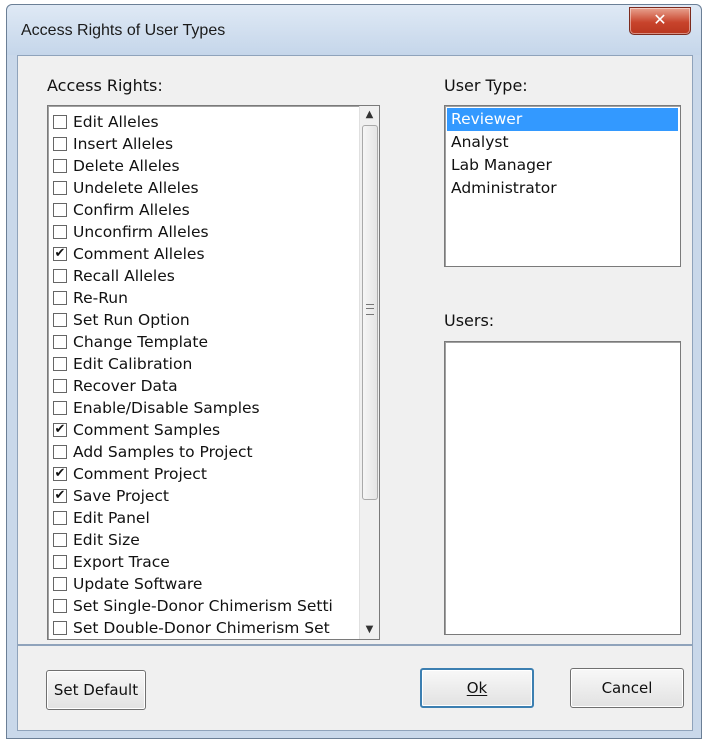 Image resolution: width=707 pixels, height=743 pixels. Describe the element at coordinates (203, 386) in the screenshot. I see `access-right-row: Recover Data` at that location.